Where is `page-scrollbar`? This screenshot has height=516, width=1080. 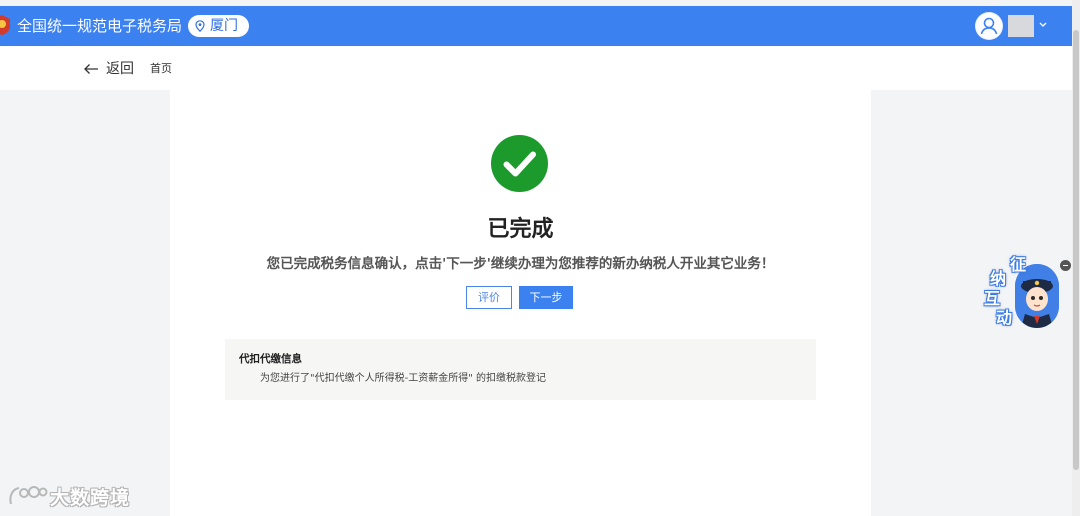
page-scrollbar is located at coordinates (1076, 258).